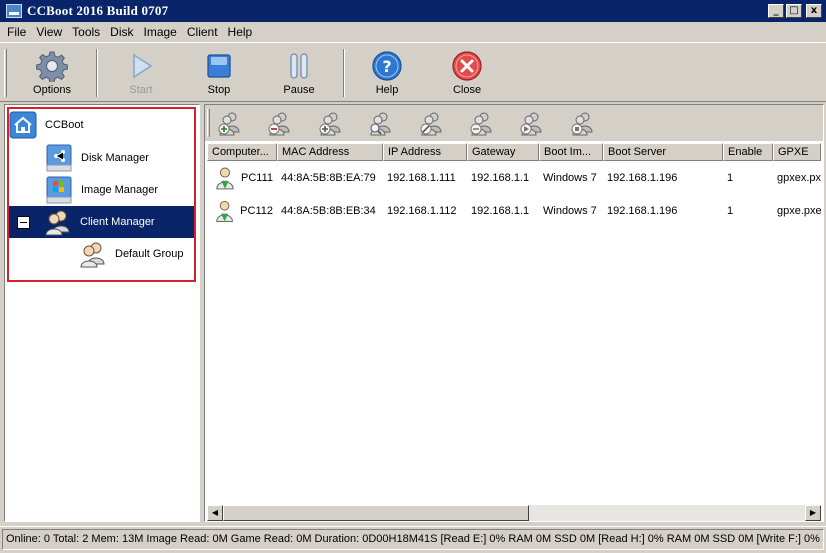 The image size is (826, 553). Describe the element at coordinates (797, 152) in the screenshot. I see `column-gpxe: GPXE` at that location.